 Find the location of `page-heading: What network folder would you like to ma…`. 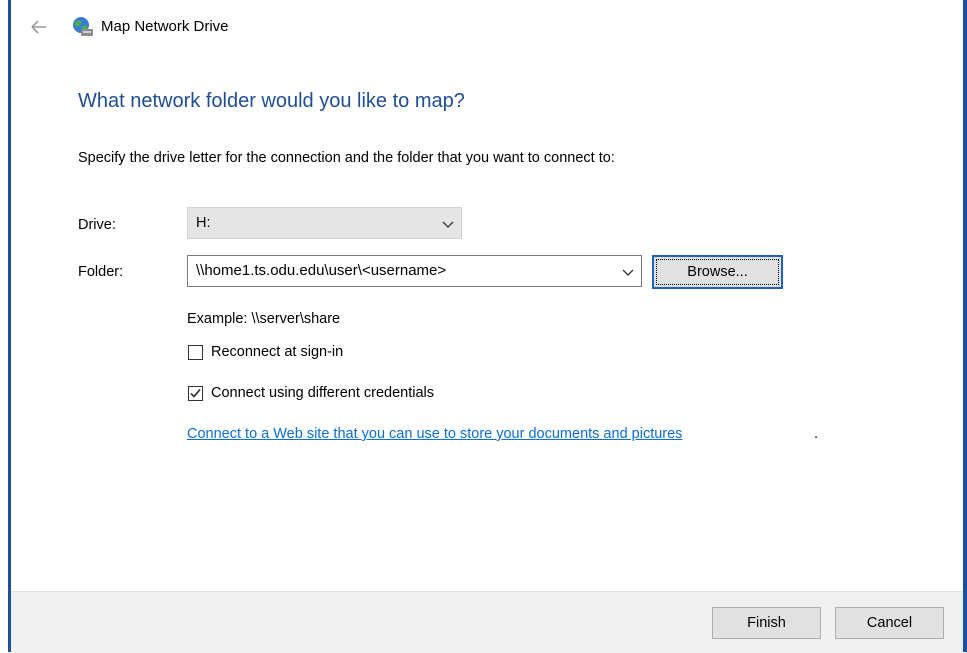

page-heading: What network folder would you like to ma… is located at coordinates (271, 101).